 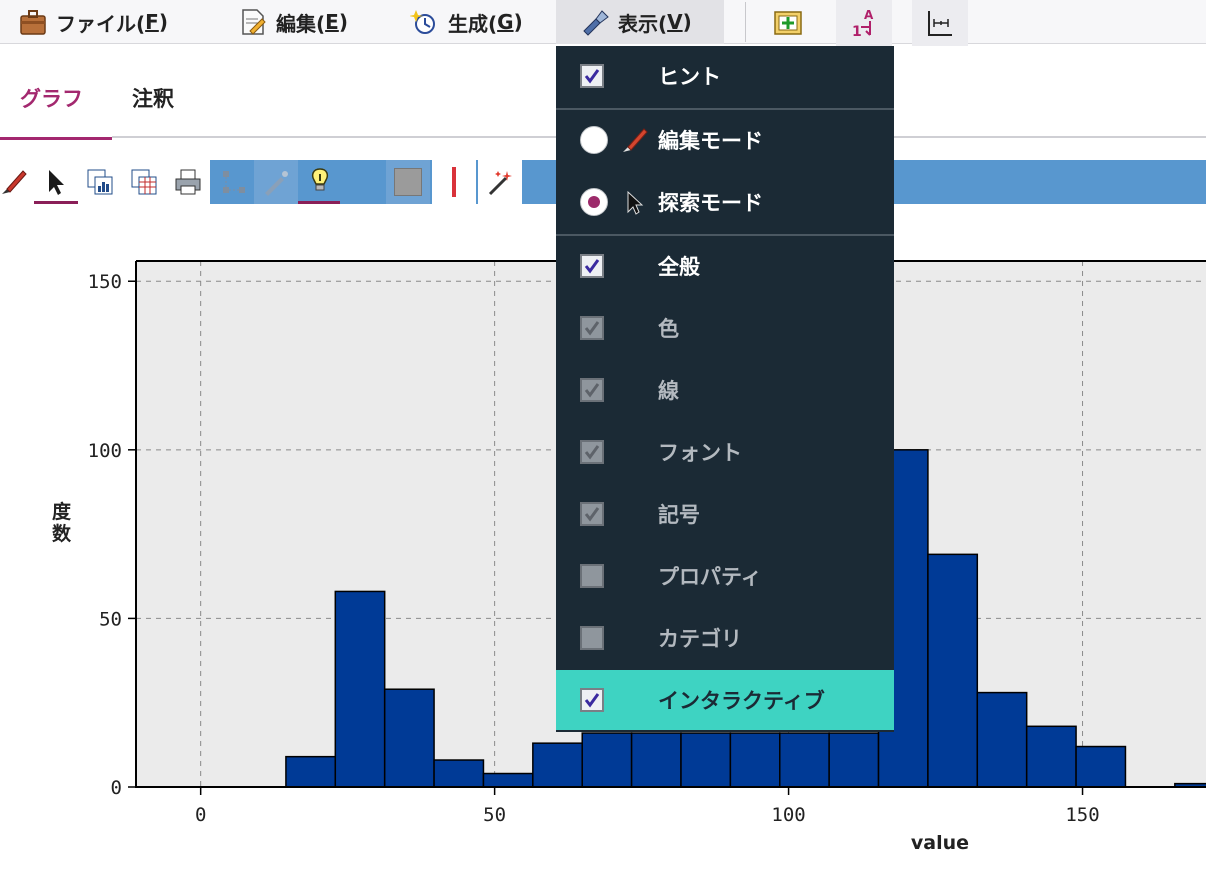 What do you see at coordinates (596, 23) in the screenshot?
I see `flashlight-icon` at bounding box center [596, 23].